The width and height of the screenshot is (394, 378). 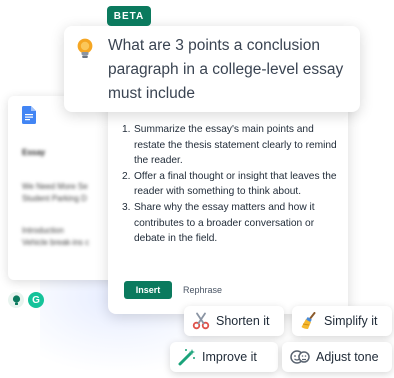 I want to click on list-number: 3., so click(x=126, y=207).